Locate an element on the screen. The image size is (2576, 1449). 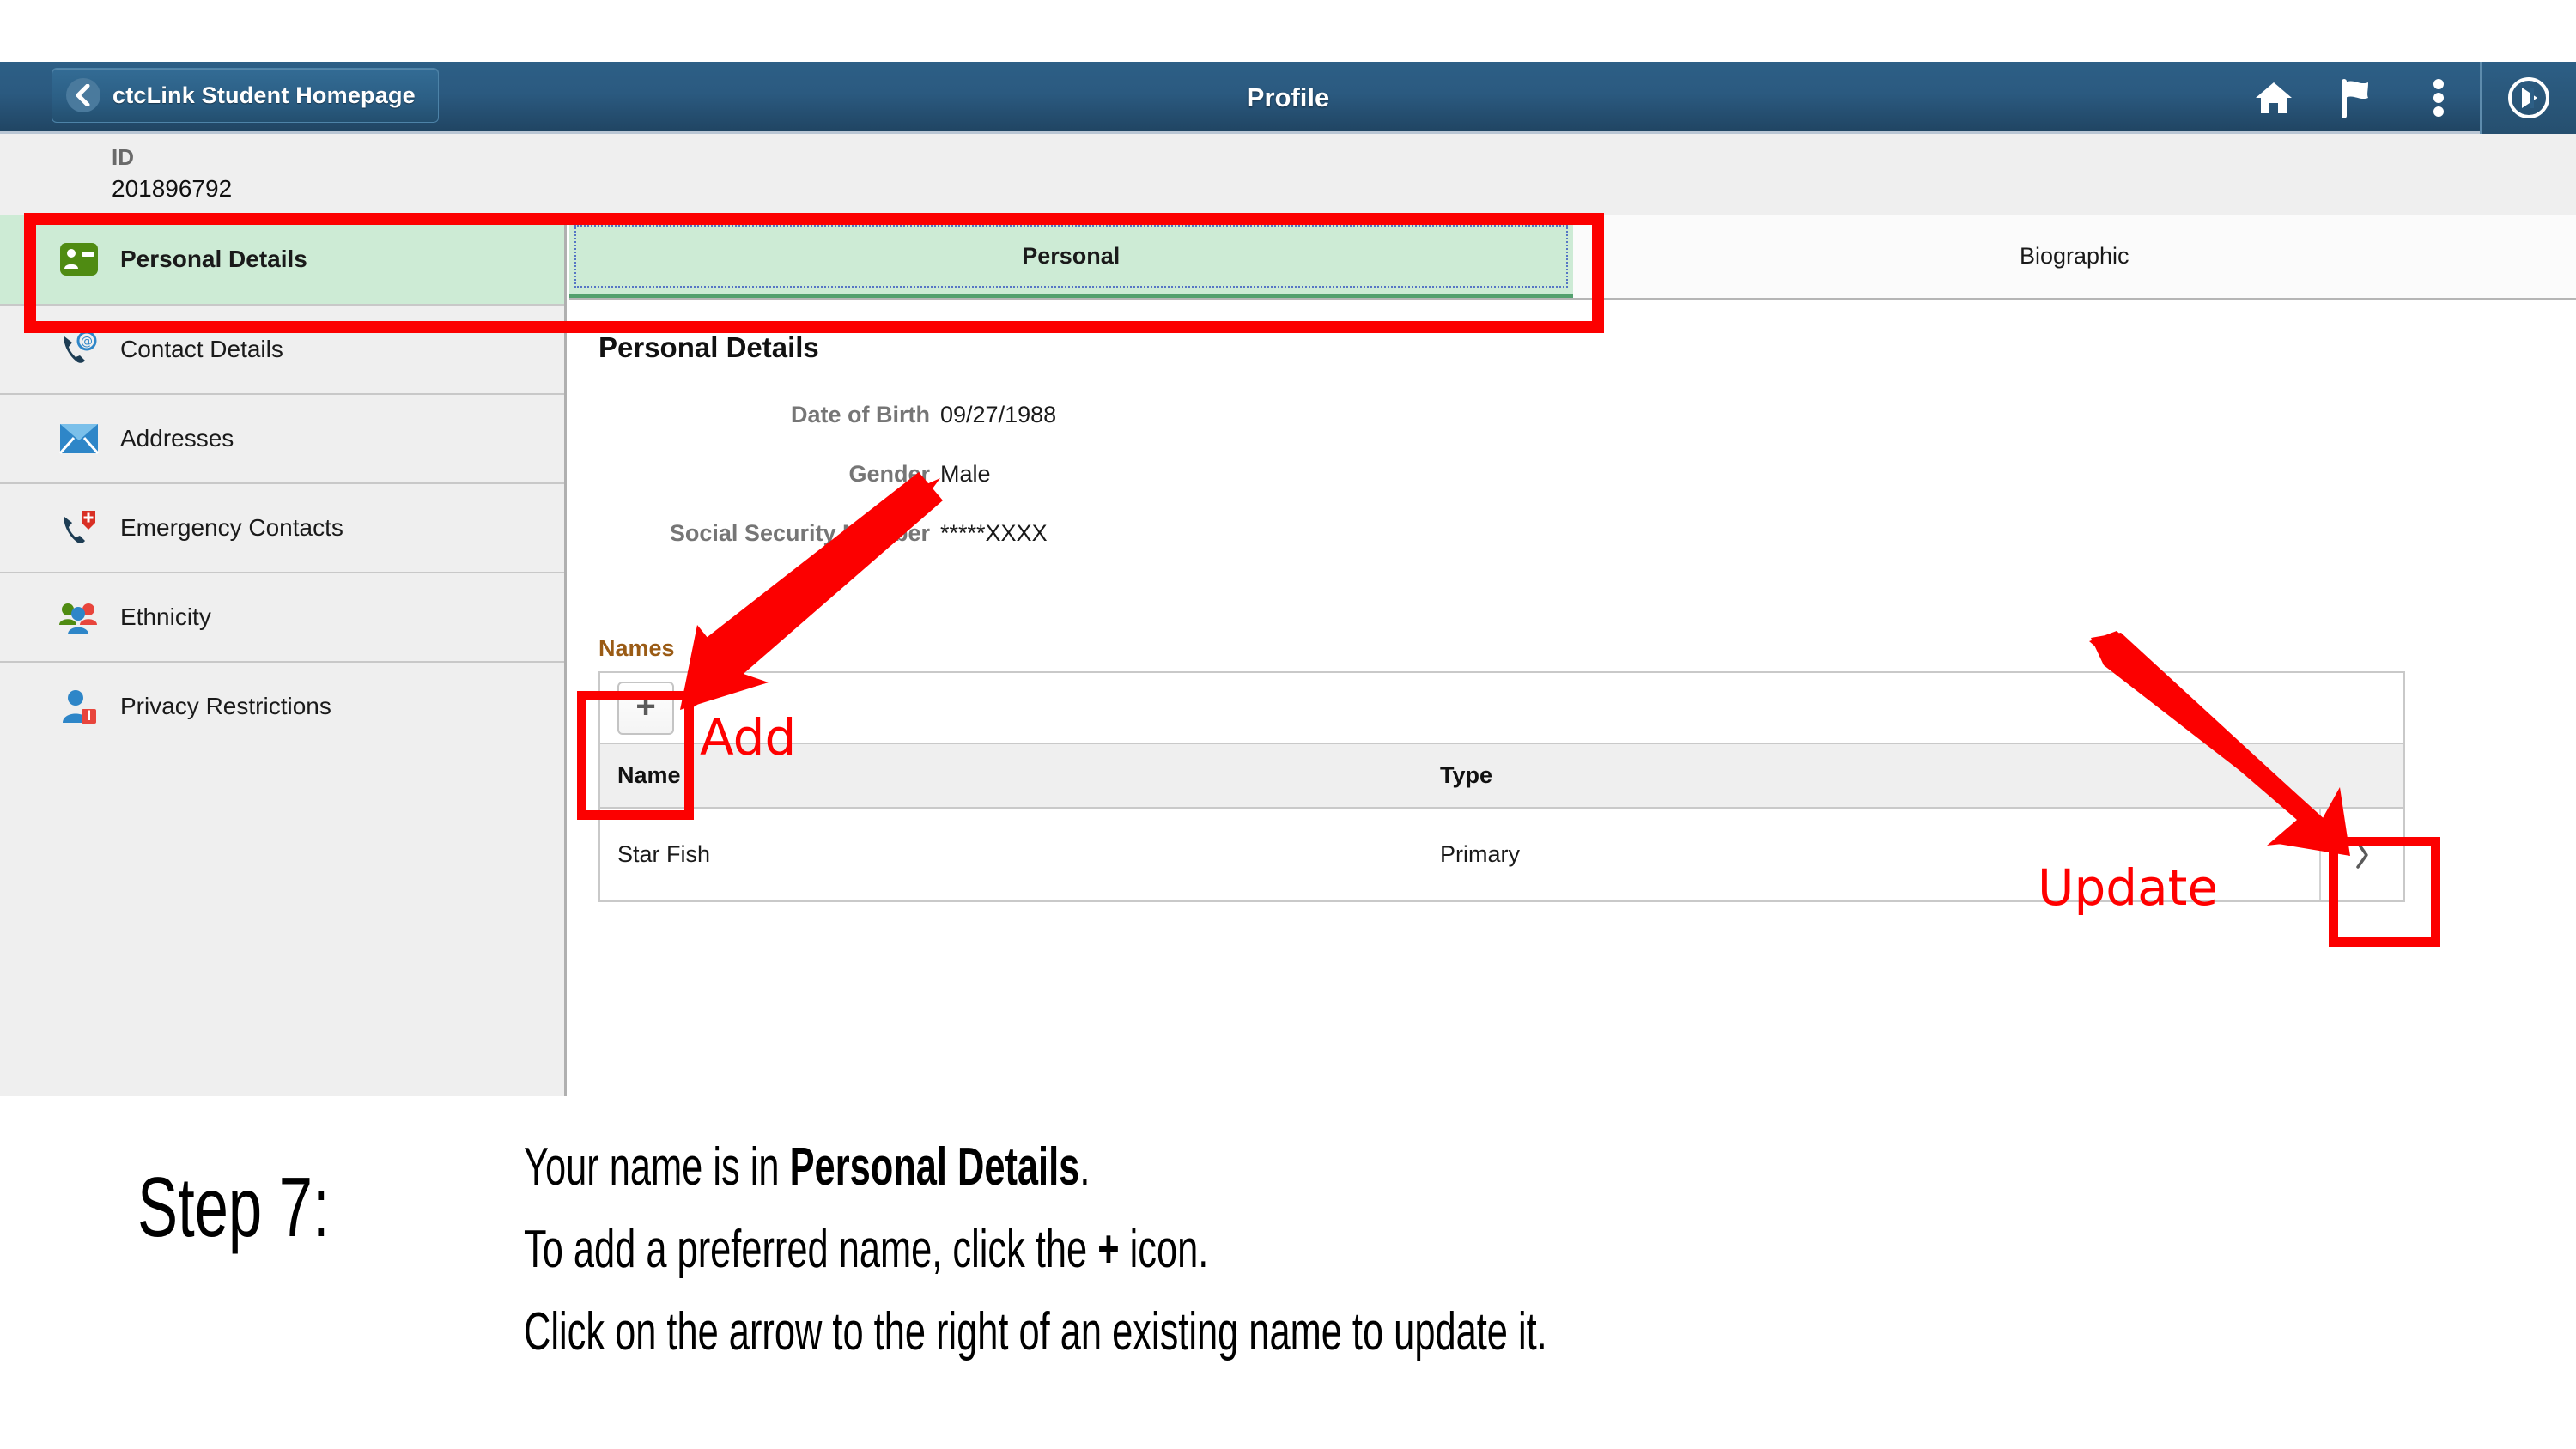
field-date-of-birth: Date of Birth 09/27/1988 is located at coordinates (1076, 431).